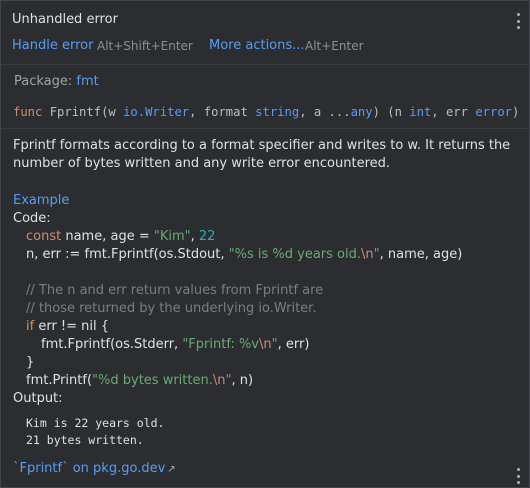  What do you see at coordinates (277, 112) in the screenshot?
I see `sig-format-type: string` at bounding box center [277, 112].